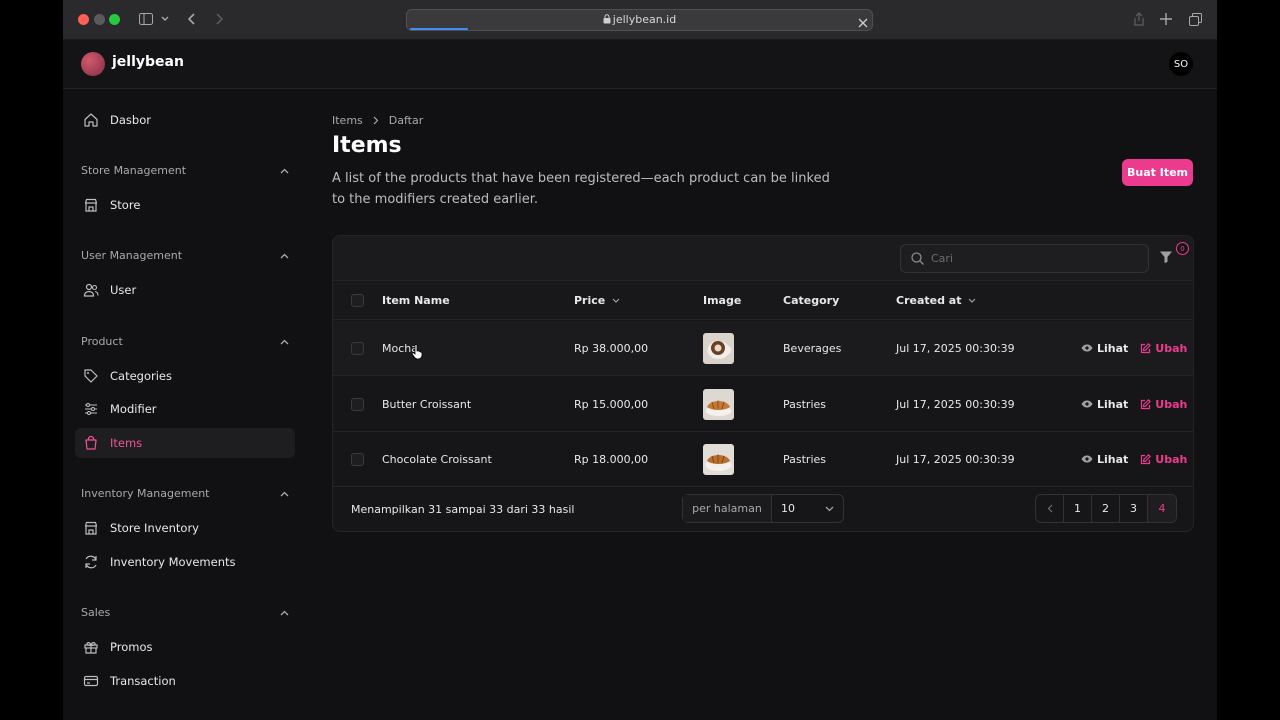 The image size is (1280, 720). What do you see at coordinates (130, 120) in the screenshot?
I see `sidebar-item-label: Dasbor` at bounding box center [130, 120].